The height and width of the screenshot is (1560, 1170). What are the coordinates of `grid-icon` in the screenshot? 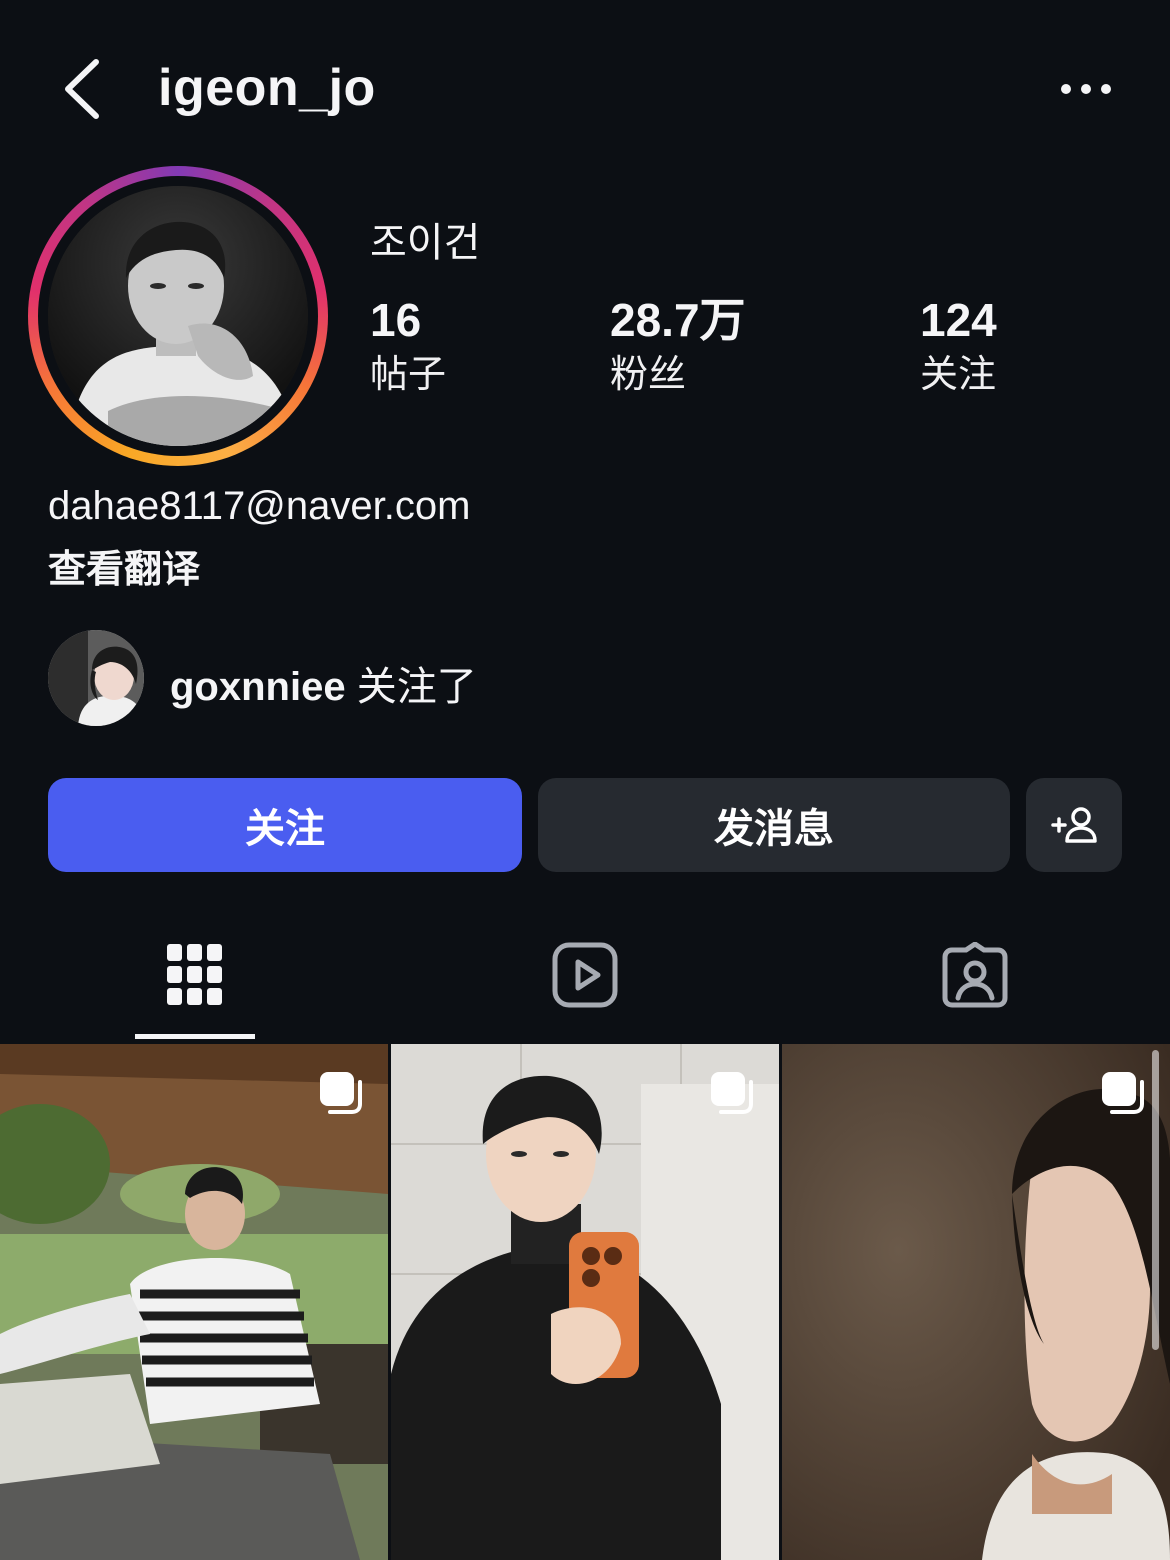 It's located at (194, 974).